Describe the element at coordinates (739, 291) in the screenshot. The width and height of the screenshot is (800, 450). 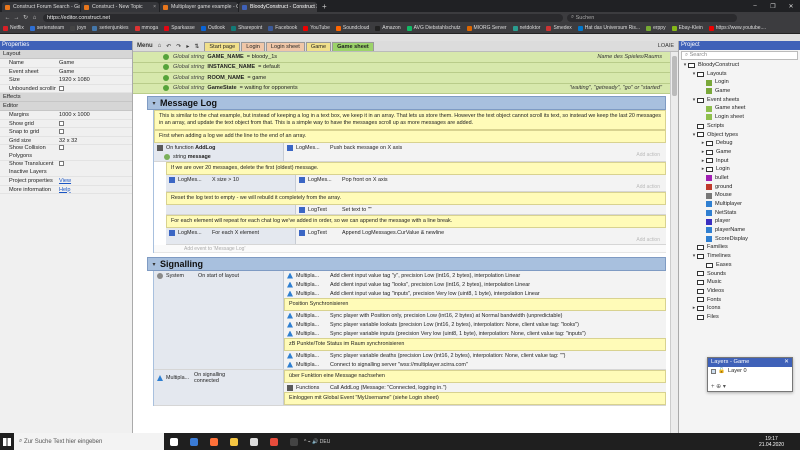
I see `tree-item: Videos` at that location.